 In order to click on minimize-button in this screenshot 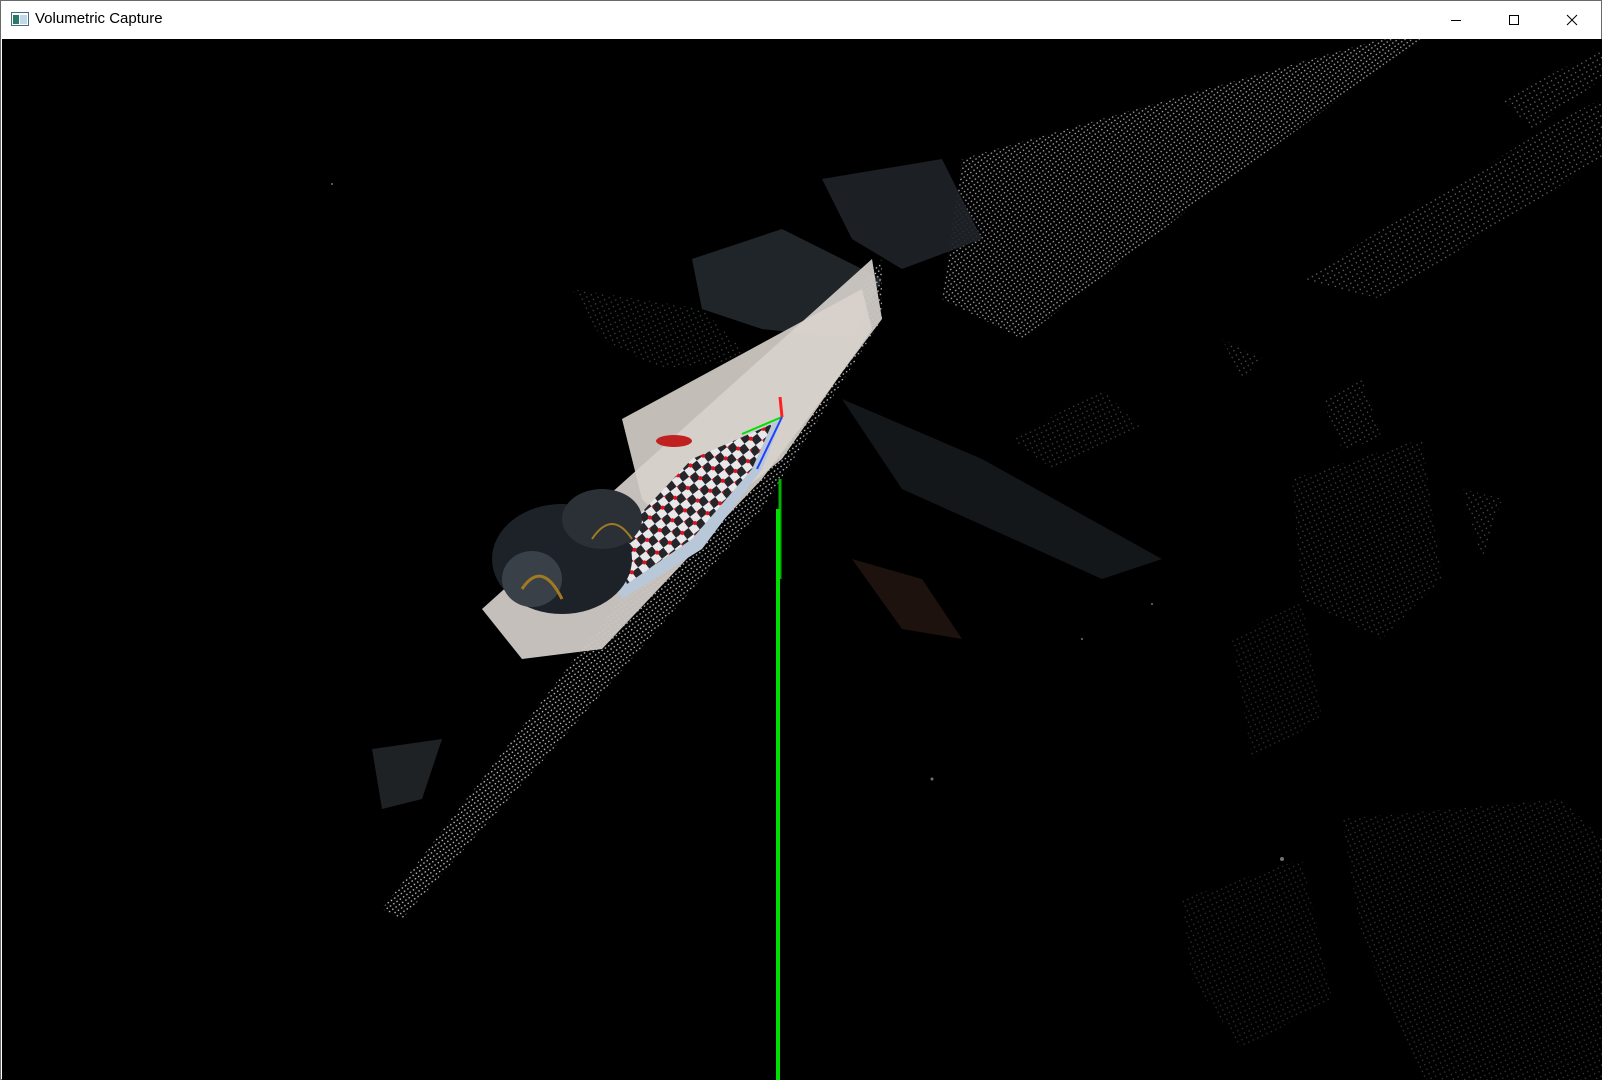, I will do `click(1456, 19)`.